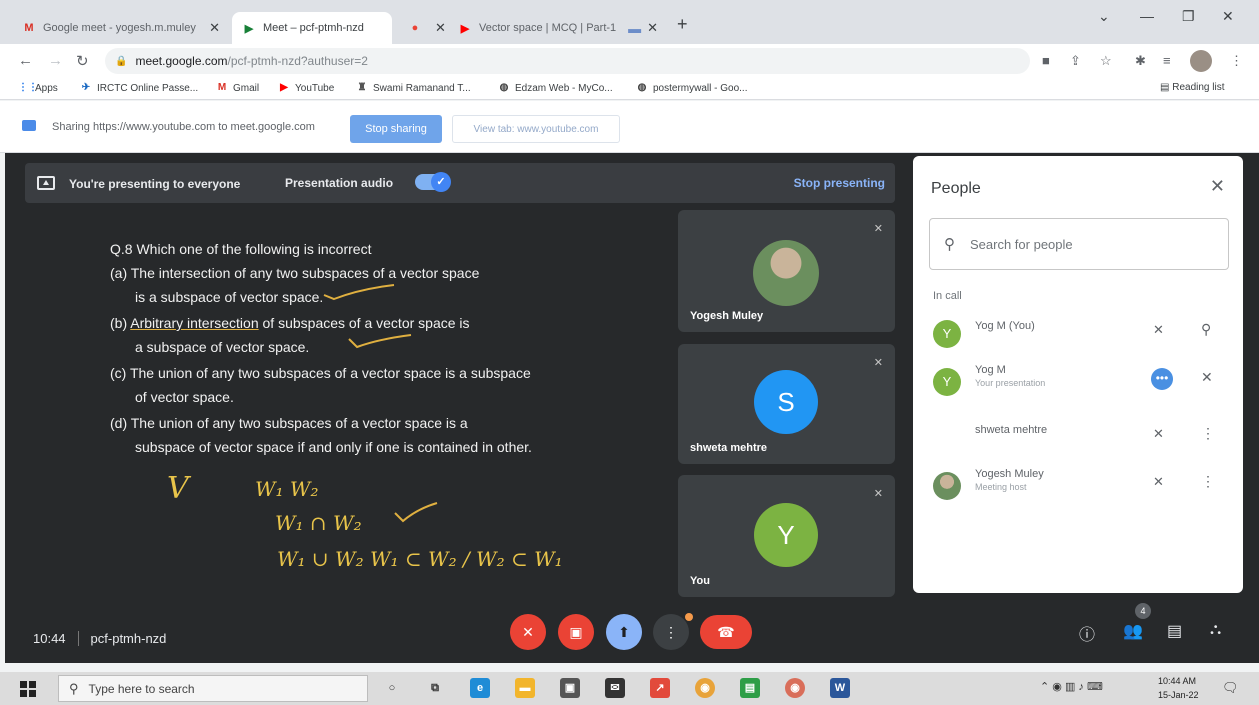 This screenshot has width=1259, height=705. Describe the element at coordinates (1106, 61) in the screenshot. I see `bookmark-star-icon: ☆` at that location.